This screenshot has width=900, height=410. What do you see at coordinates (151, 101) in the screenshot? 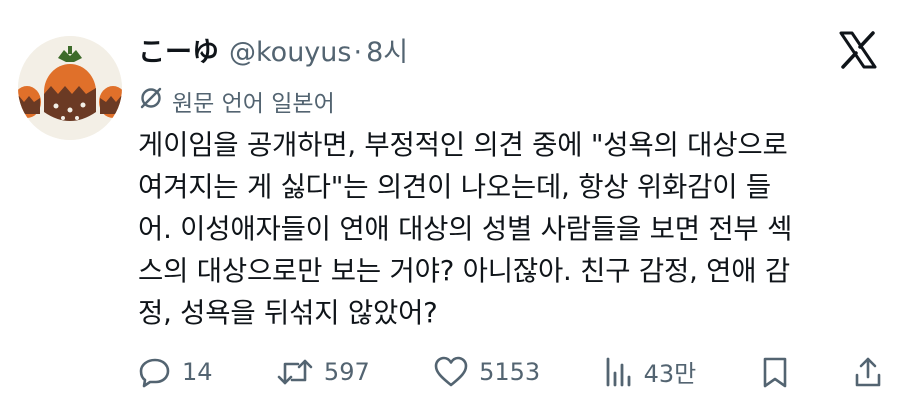
I see `translate-icon` at bounding box center [151, 101].